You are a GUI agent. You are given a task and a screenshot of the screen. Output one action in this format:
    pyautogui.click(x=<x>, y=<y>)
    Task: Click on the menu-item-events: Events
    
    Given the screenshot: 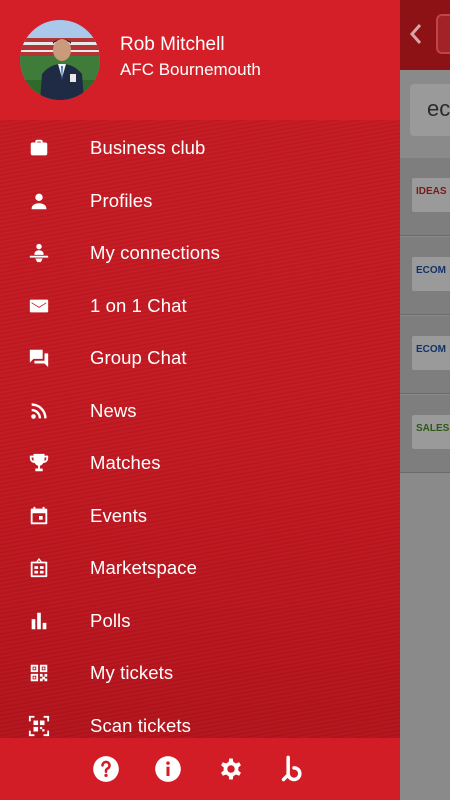 What is the action you would take?
    pyautogui.click(x=200, y=516)
    